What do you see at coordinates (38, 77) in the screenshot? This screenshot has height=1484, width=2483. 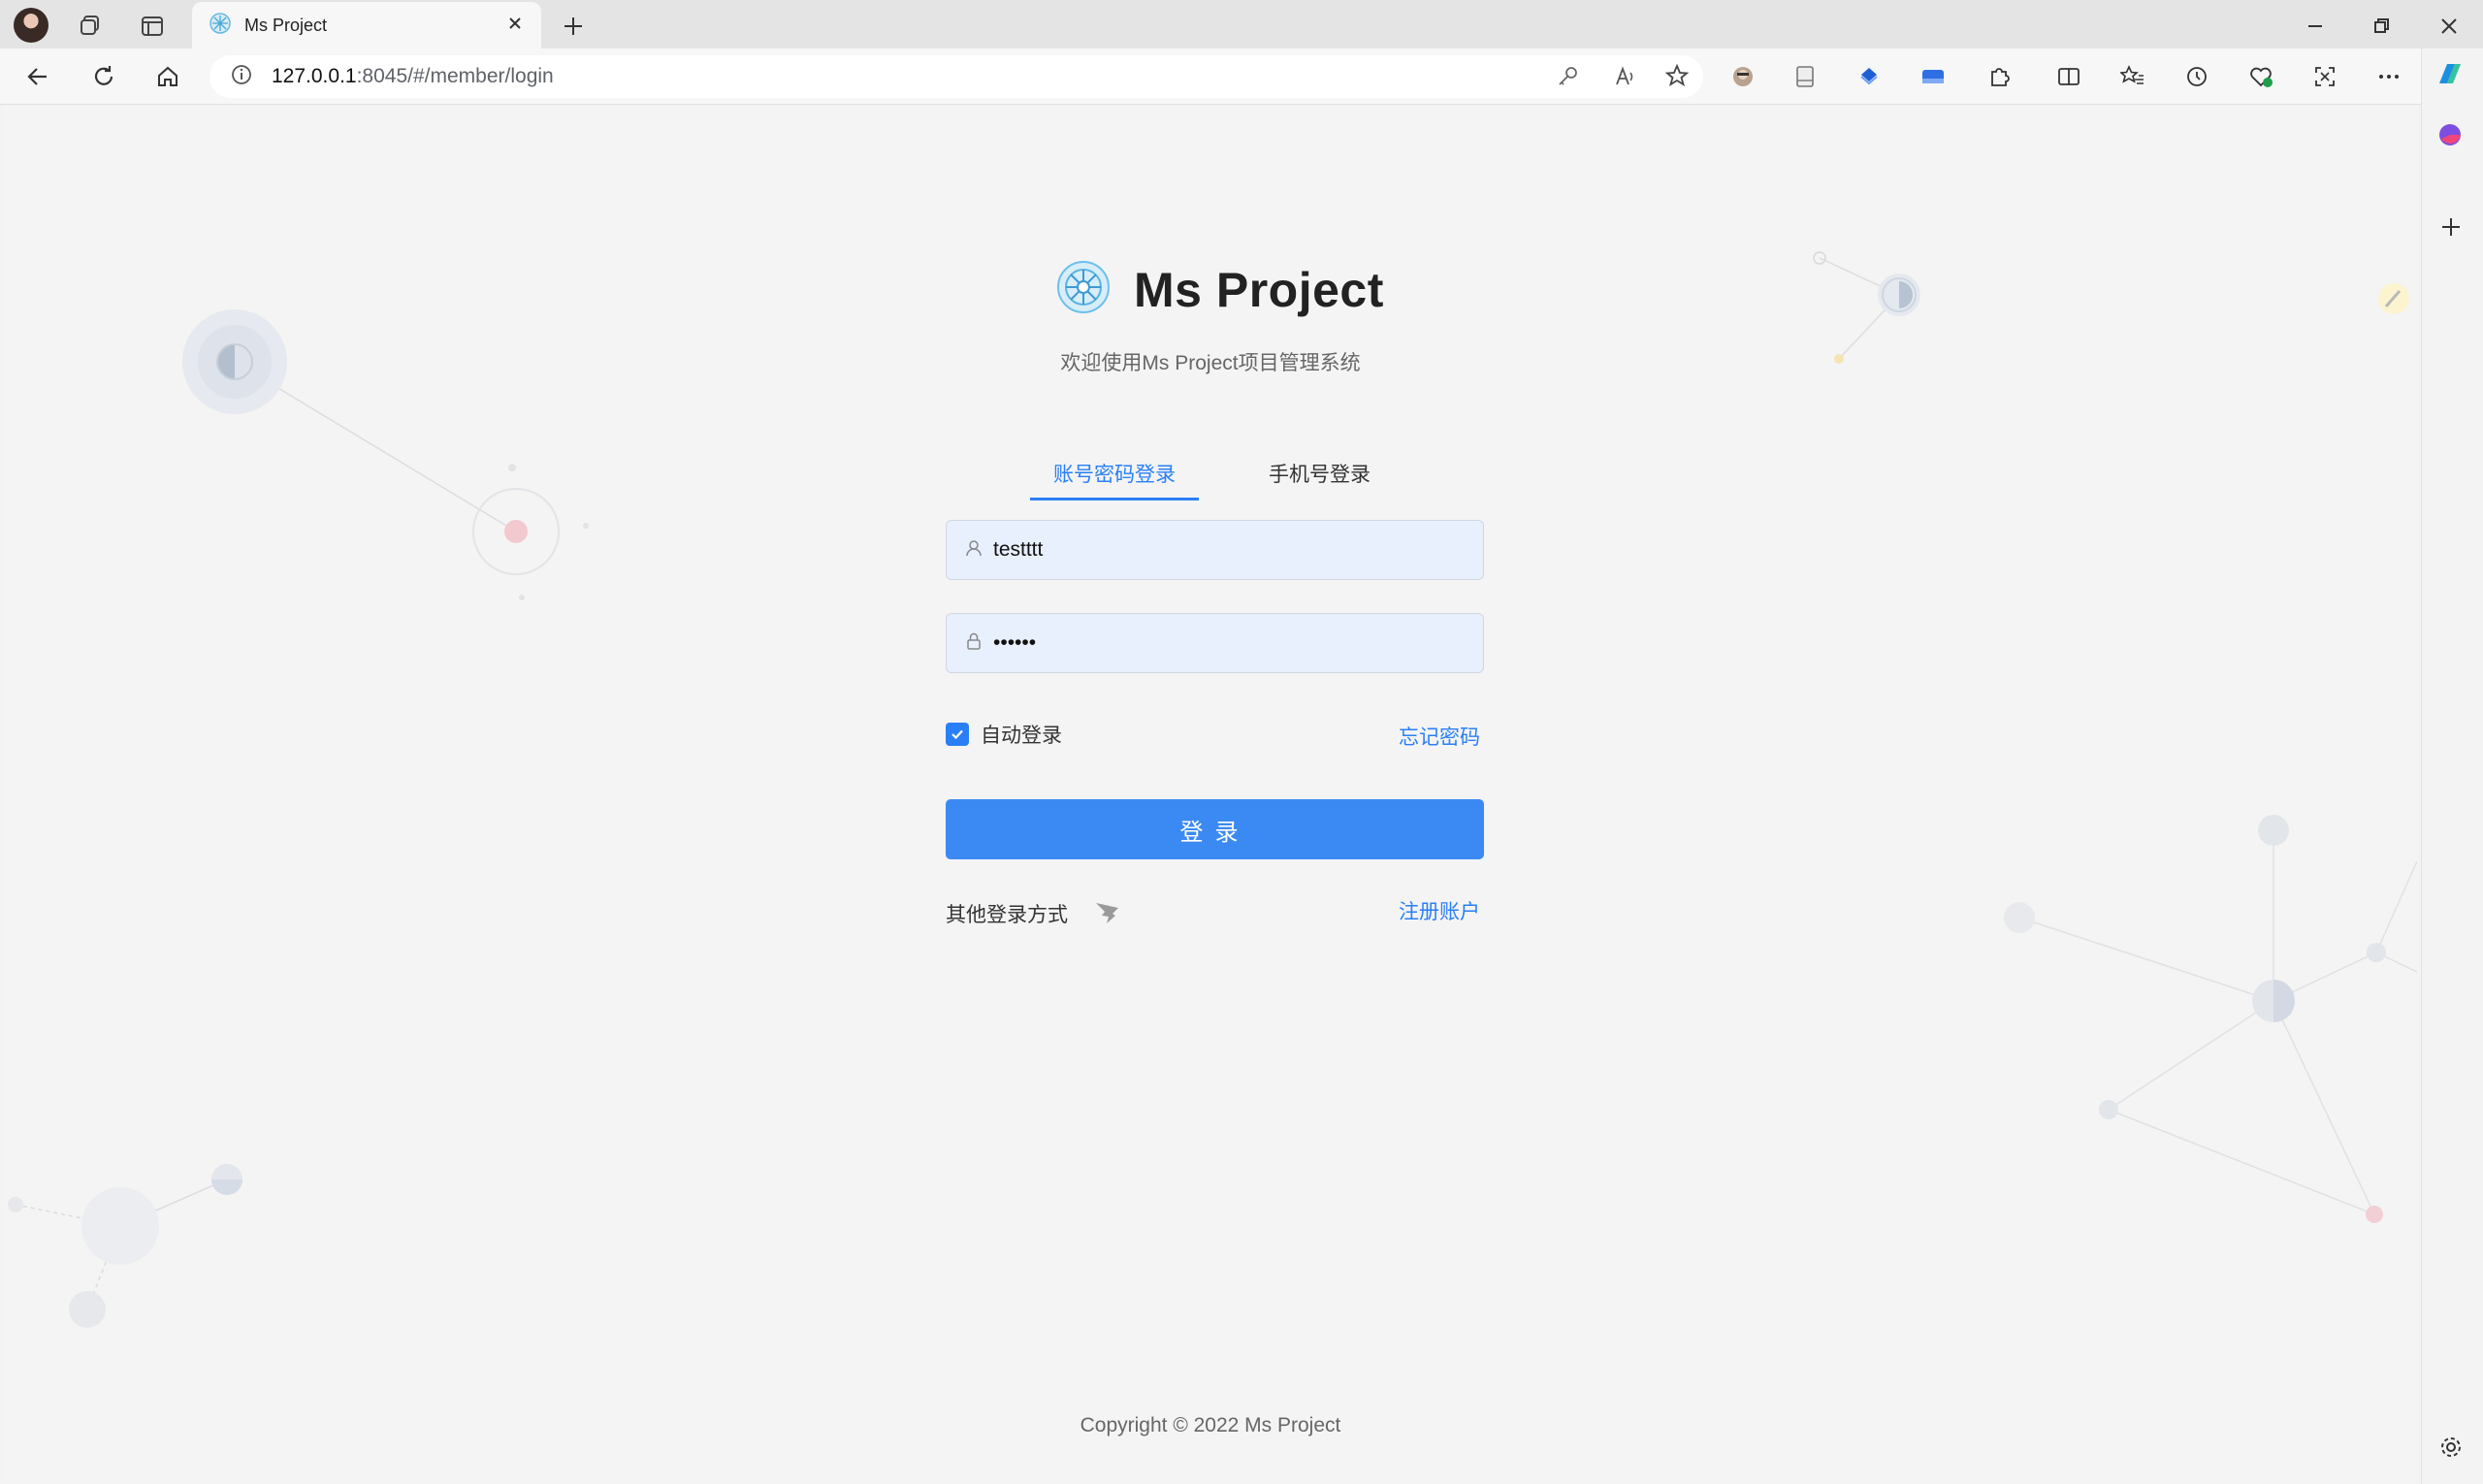 I see `back-icon` at bounding box center [38, 77].